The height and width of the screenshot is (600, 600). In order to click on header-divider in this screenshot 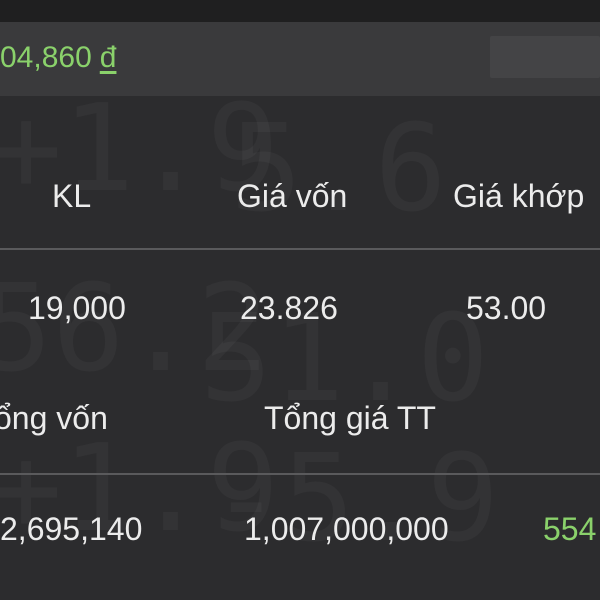, I will do `click(300, 249)`.